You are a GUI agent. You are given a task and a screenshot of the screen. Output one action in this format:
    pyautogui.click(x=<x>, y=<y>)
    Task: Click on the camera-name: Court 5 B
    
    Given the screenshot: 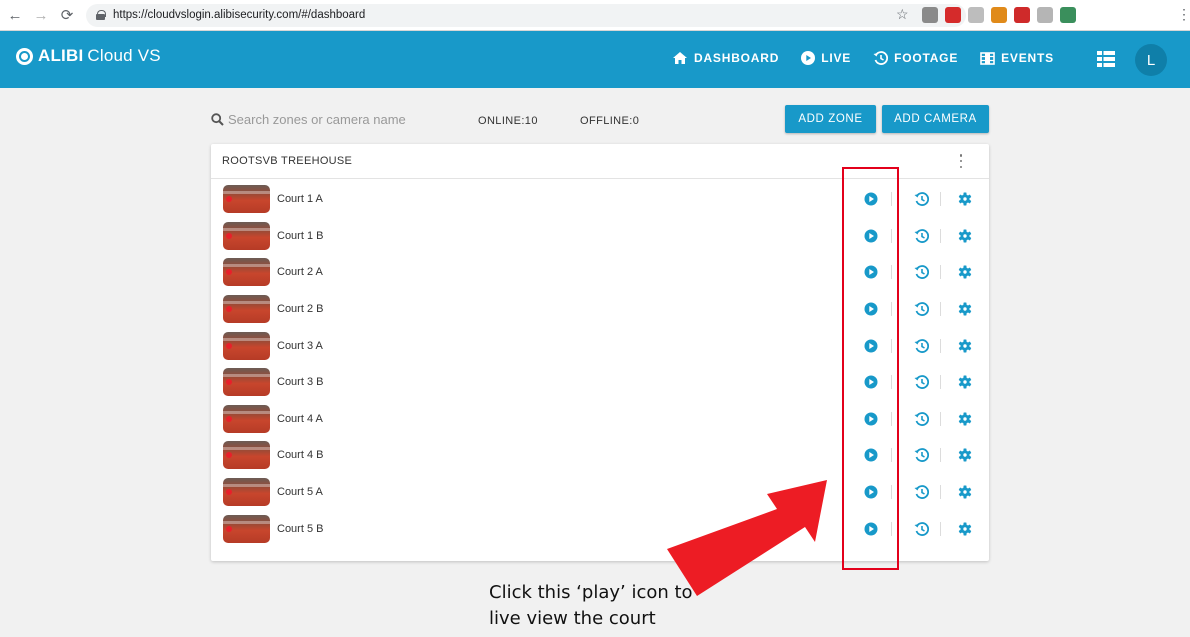 What is the action you would take?
    pyautogui.click(x=300, y=528)
    